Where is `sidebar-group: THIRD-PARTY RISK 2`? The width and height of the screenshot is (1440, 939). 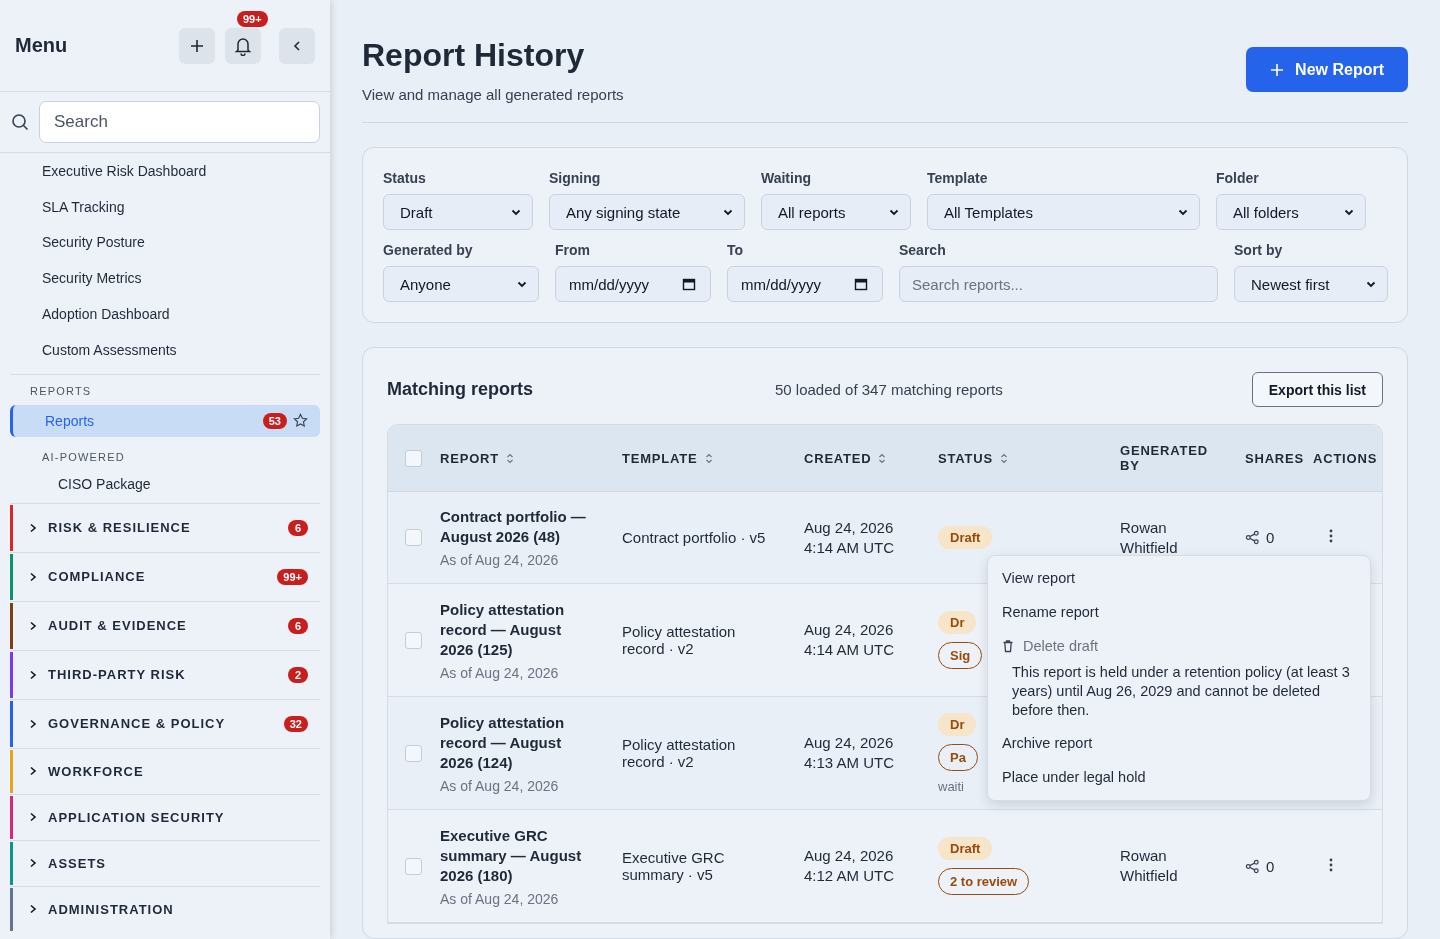
sidebar-group: THIRD-PARTY RISK 2 is located at coordinates (165, 674).